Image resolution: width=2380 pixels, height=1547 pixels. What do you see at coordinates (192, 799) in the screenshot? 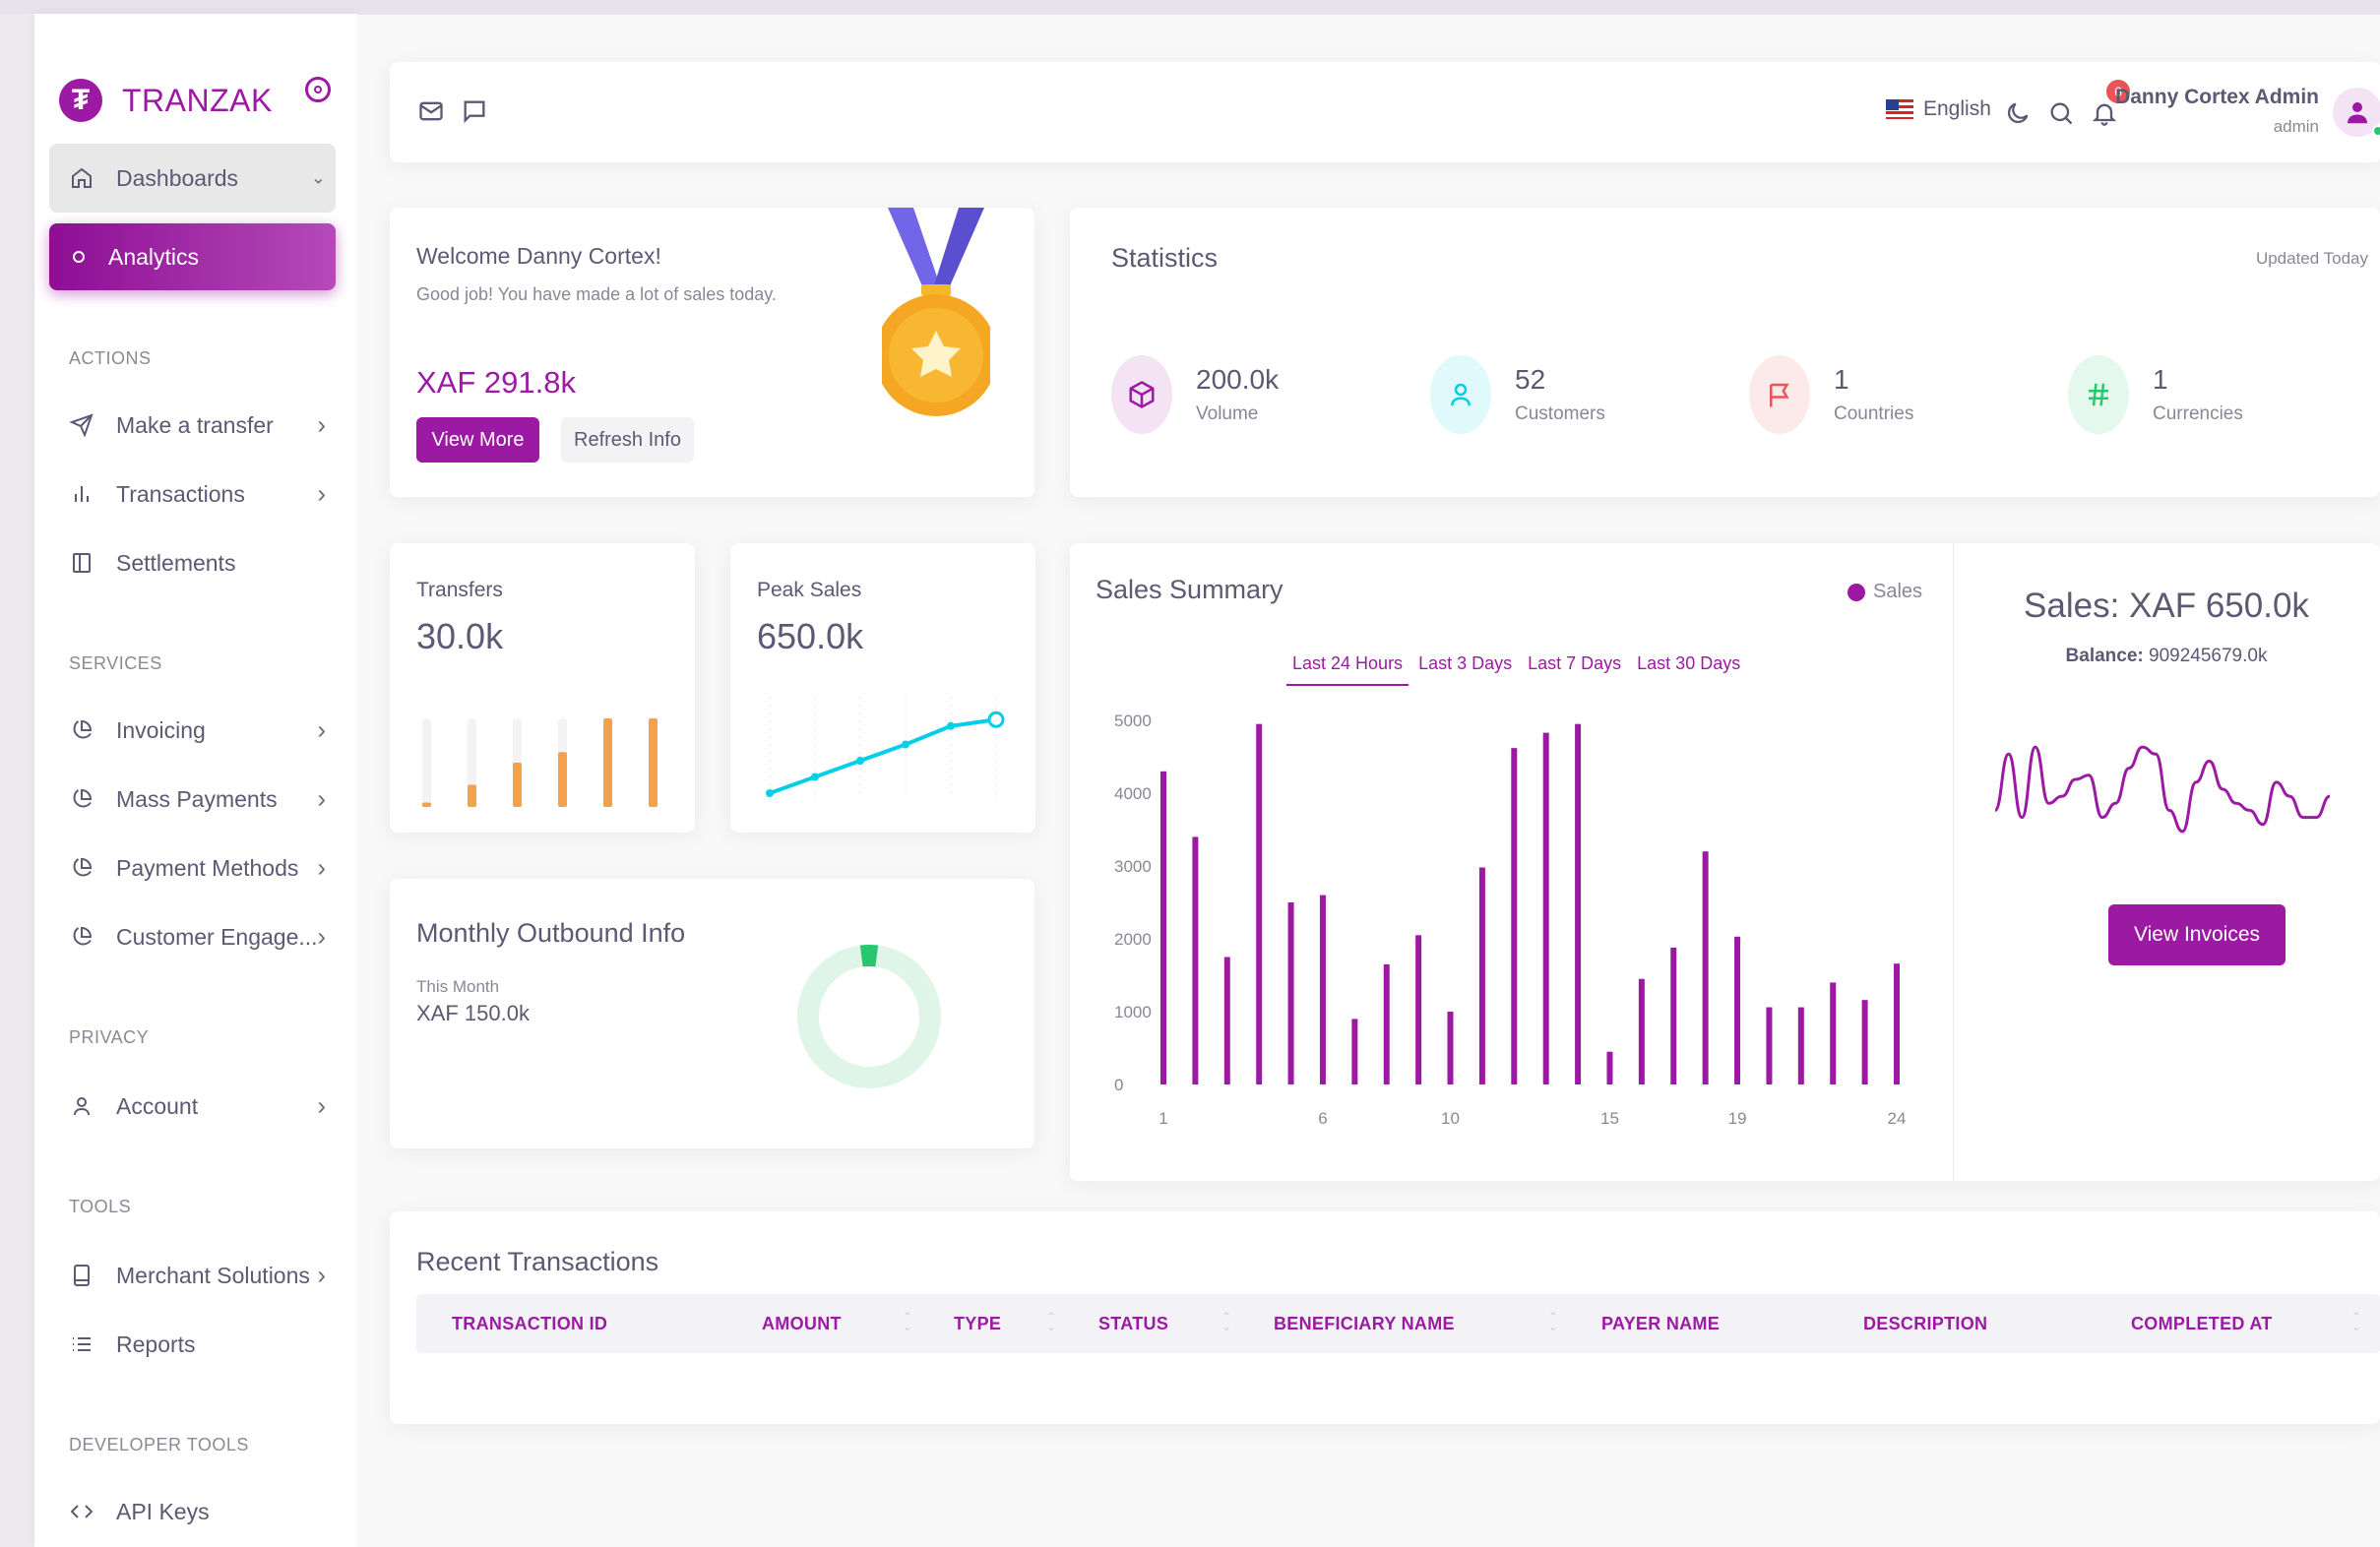
I see `sidebar-item-mass-payments: Mass Payments ›` at bounding box center [192, 799].